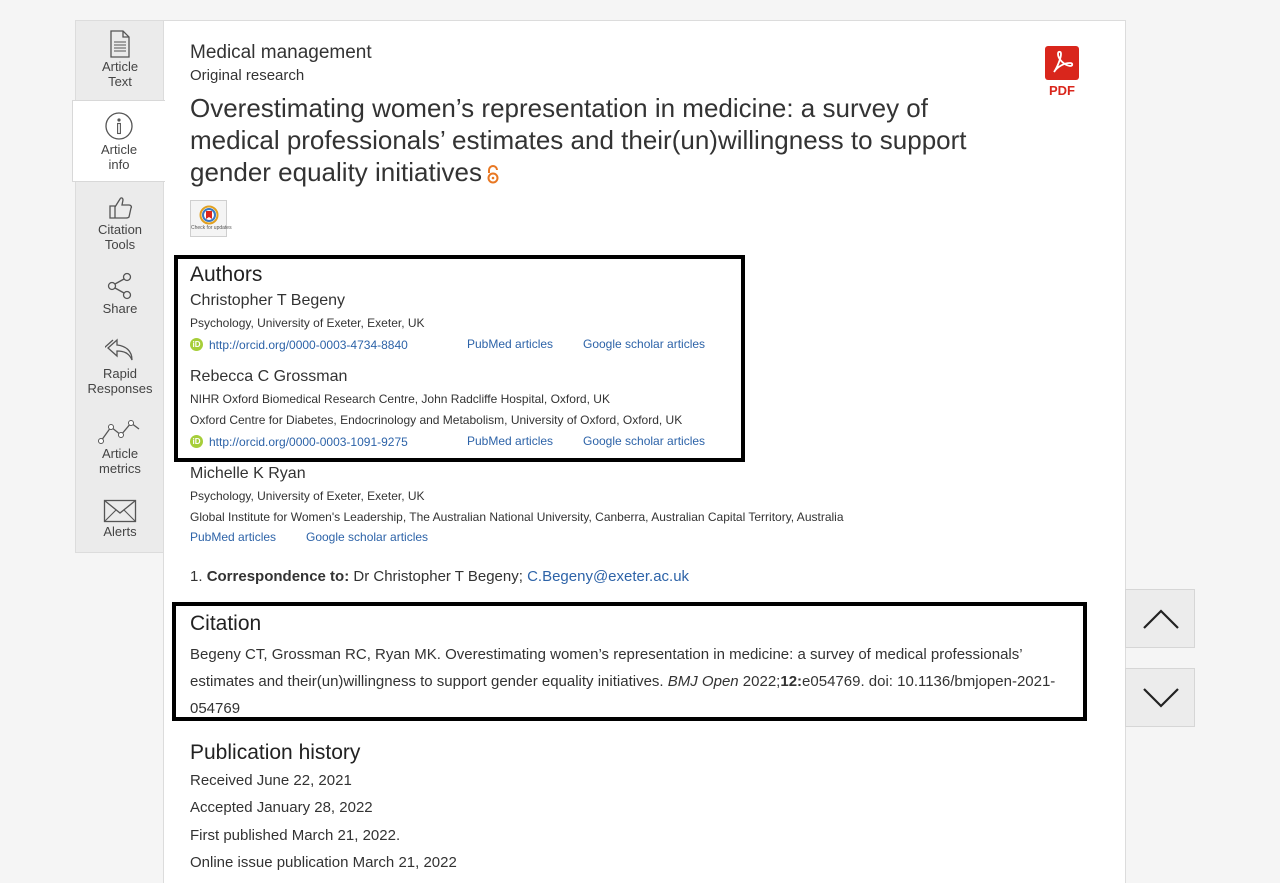 This screenshot has width=1280, height=883. I want to click on rail-label: Tools, so click(120, 244).